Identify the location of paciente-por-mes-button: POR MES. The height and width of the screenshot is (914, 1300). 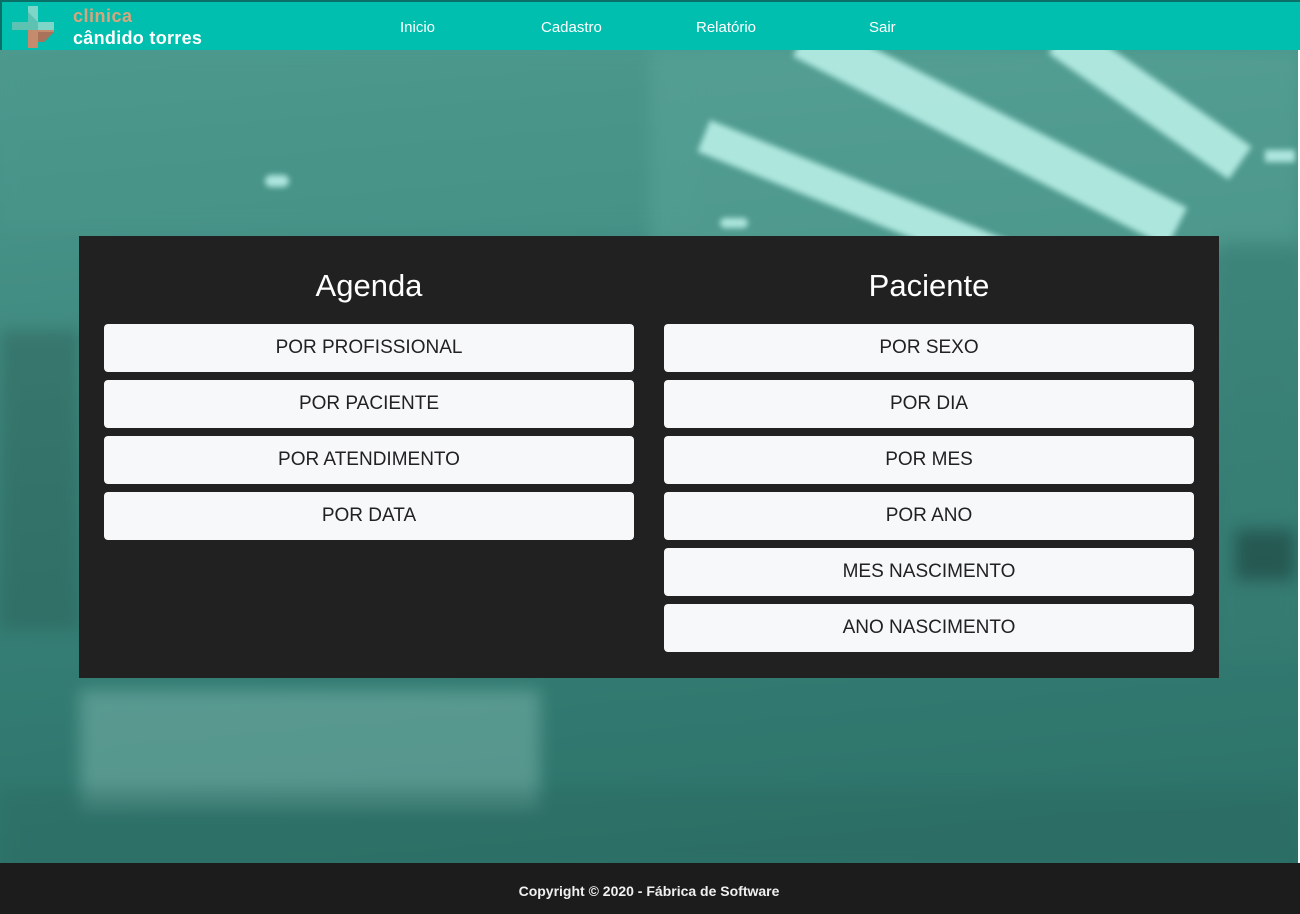
(929, 460).